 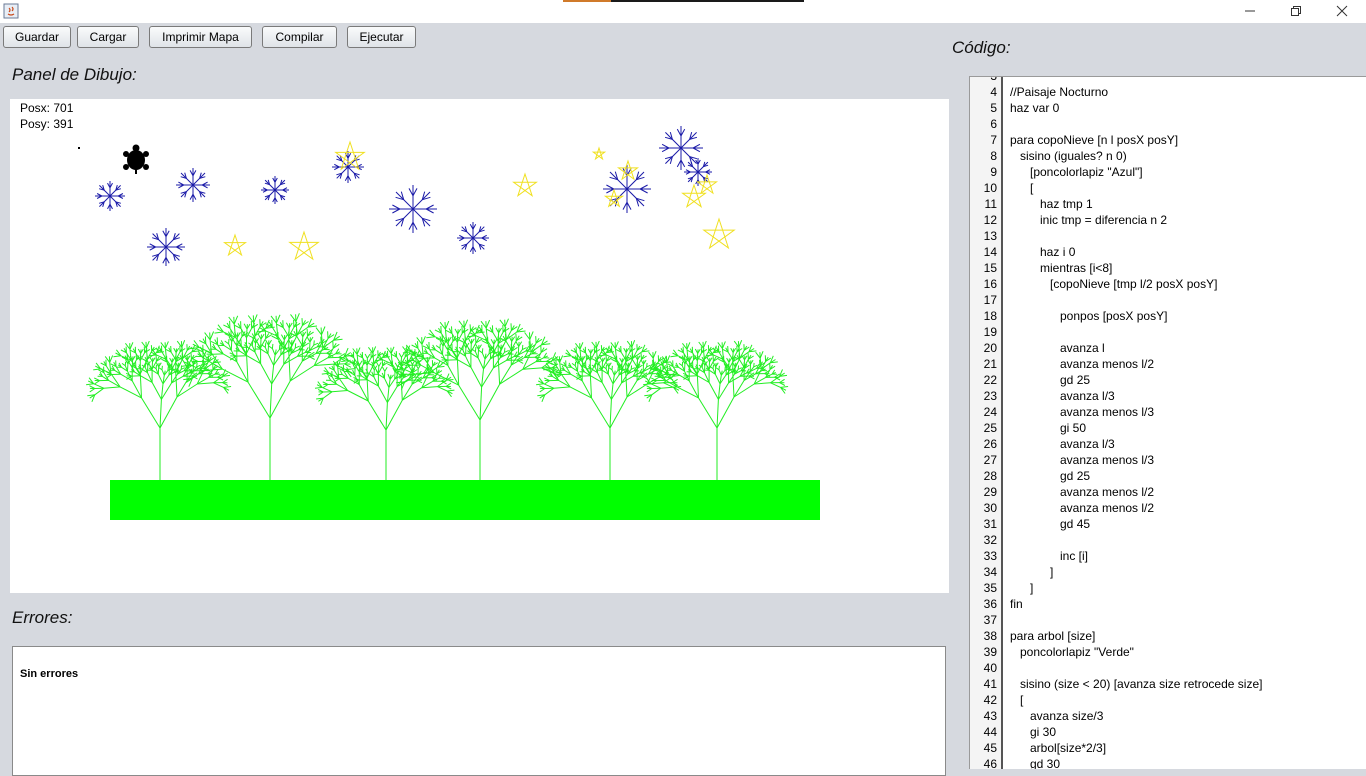 I want to click on code-text: para arbol [size], so click(x=1052, y=636).